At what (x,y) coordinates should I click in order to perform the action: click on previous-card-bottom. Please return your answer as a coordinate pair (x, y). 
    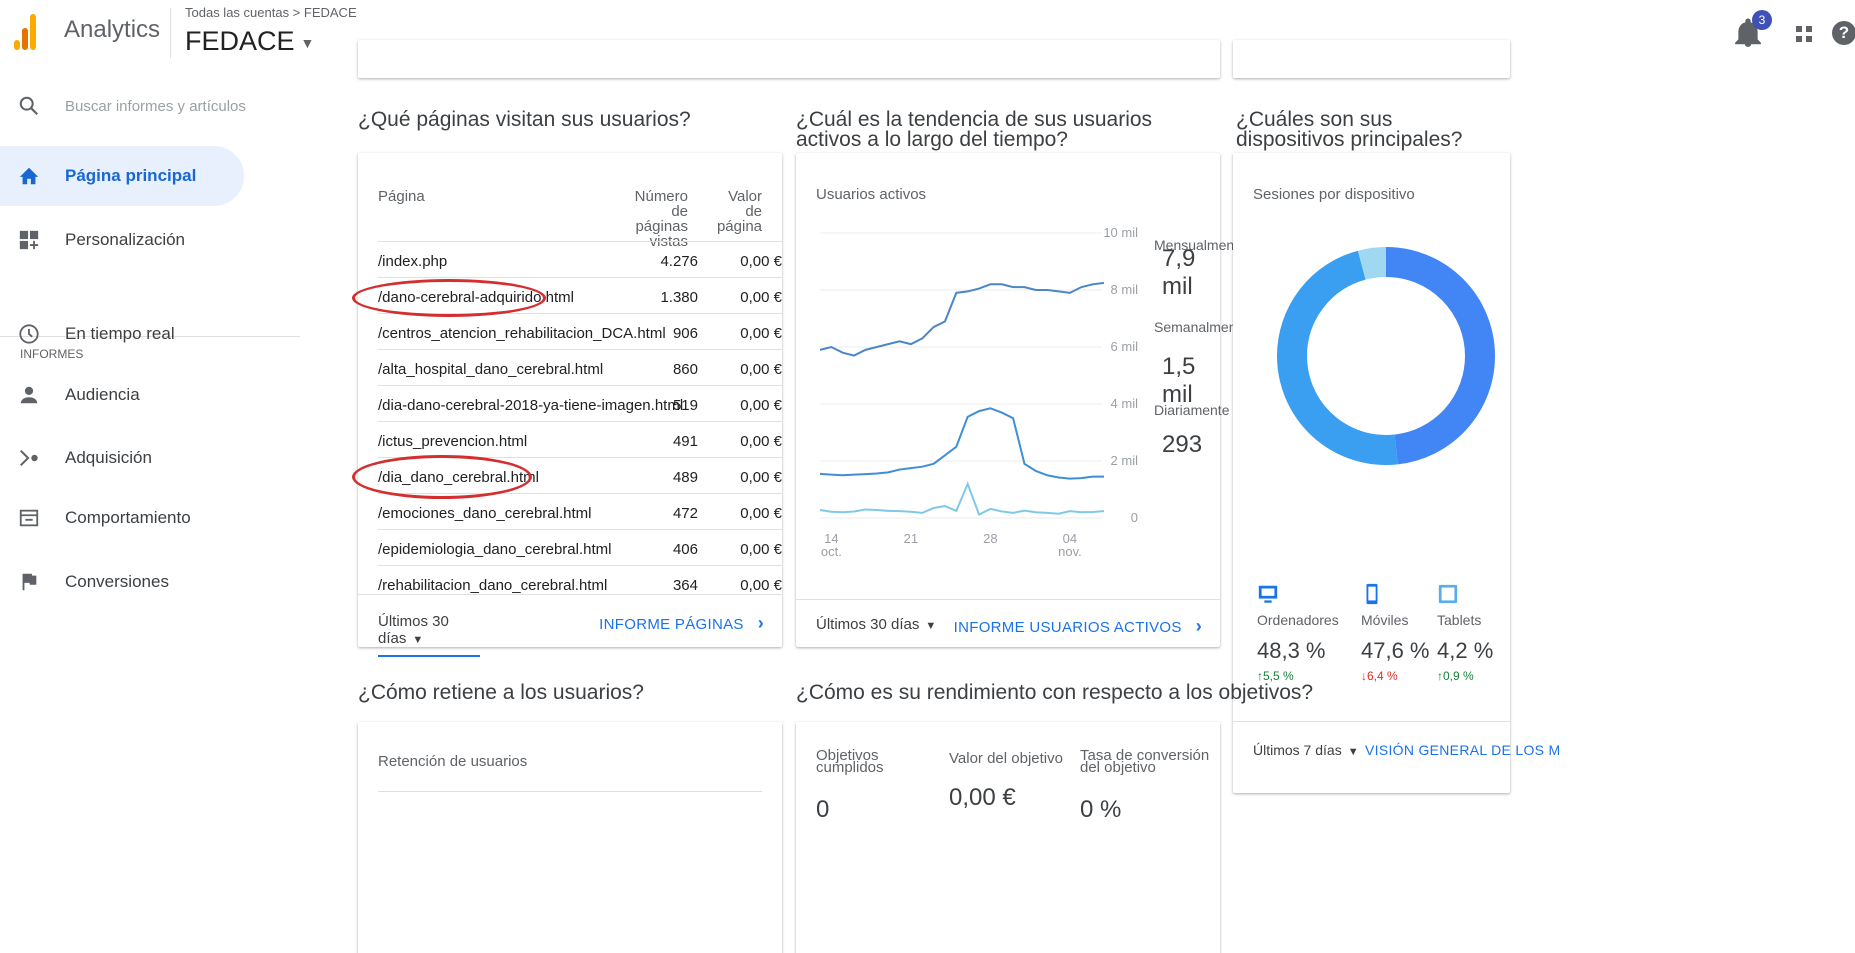
    Looking at the image, I should click on (1371, 59).